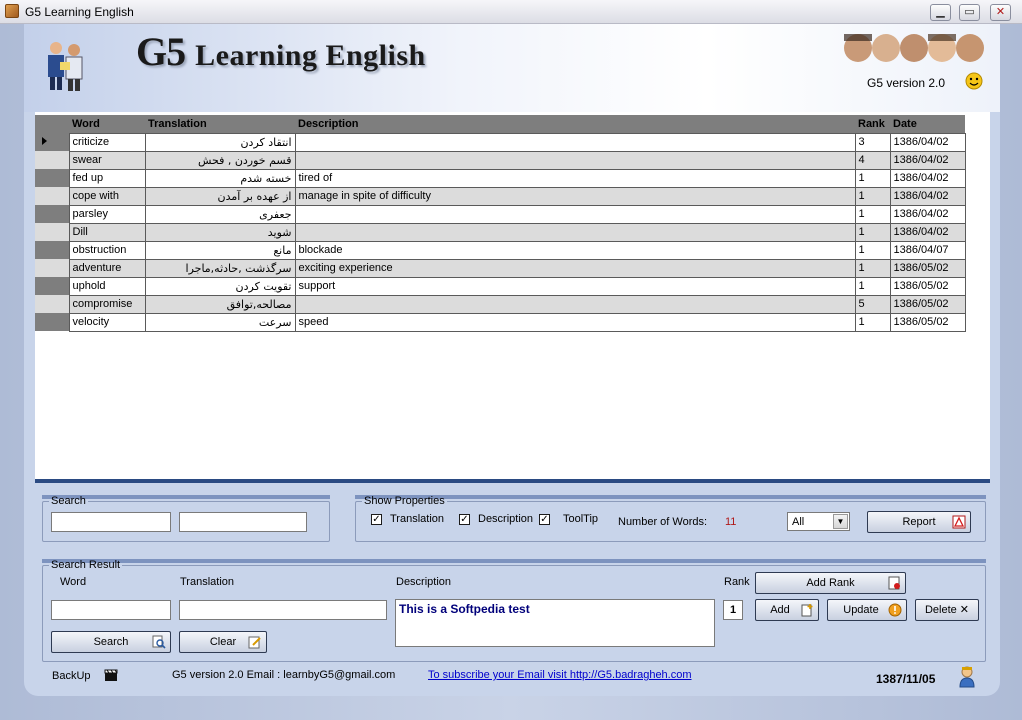 The height and width of the screenshot is (720, 1022). Describe the element at coordinates (223, 642) in the screenshot. I see `clear-button: Clear` at that location.